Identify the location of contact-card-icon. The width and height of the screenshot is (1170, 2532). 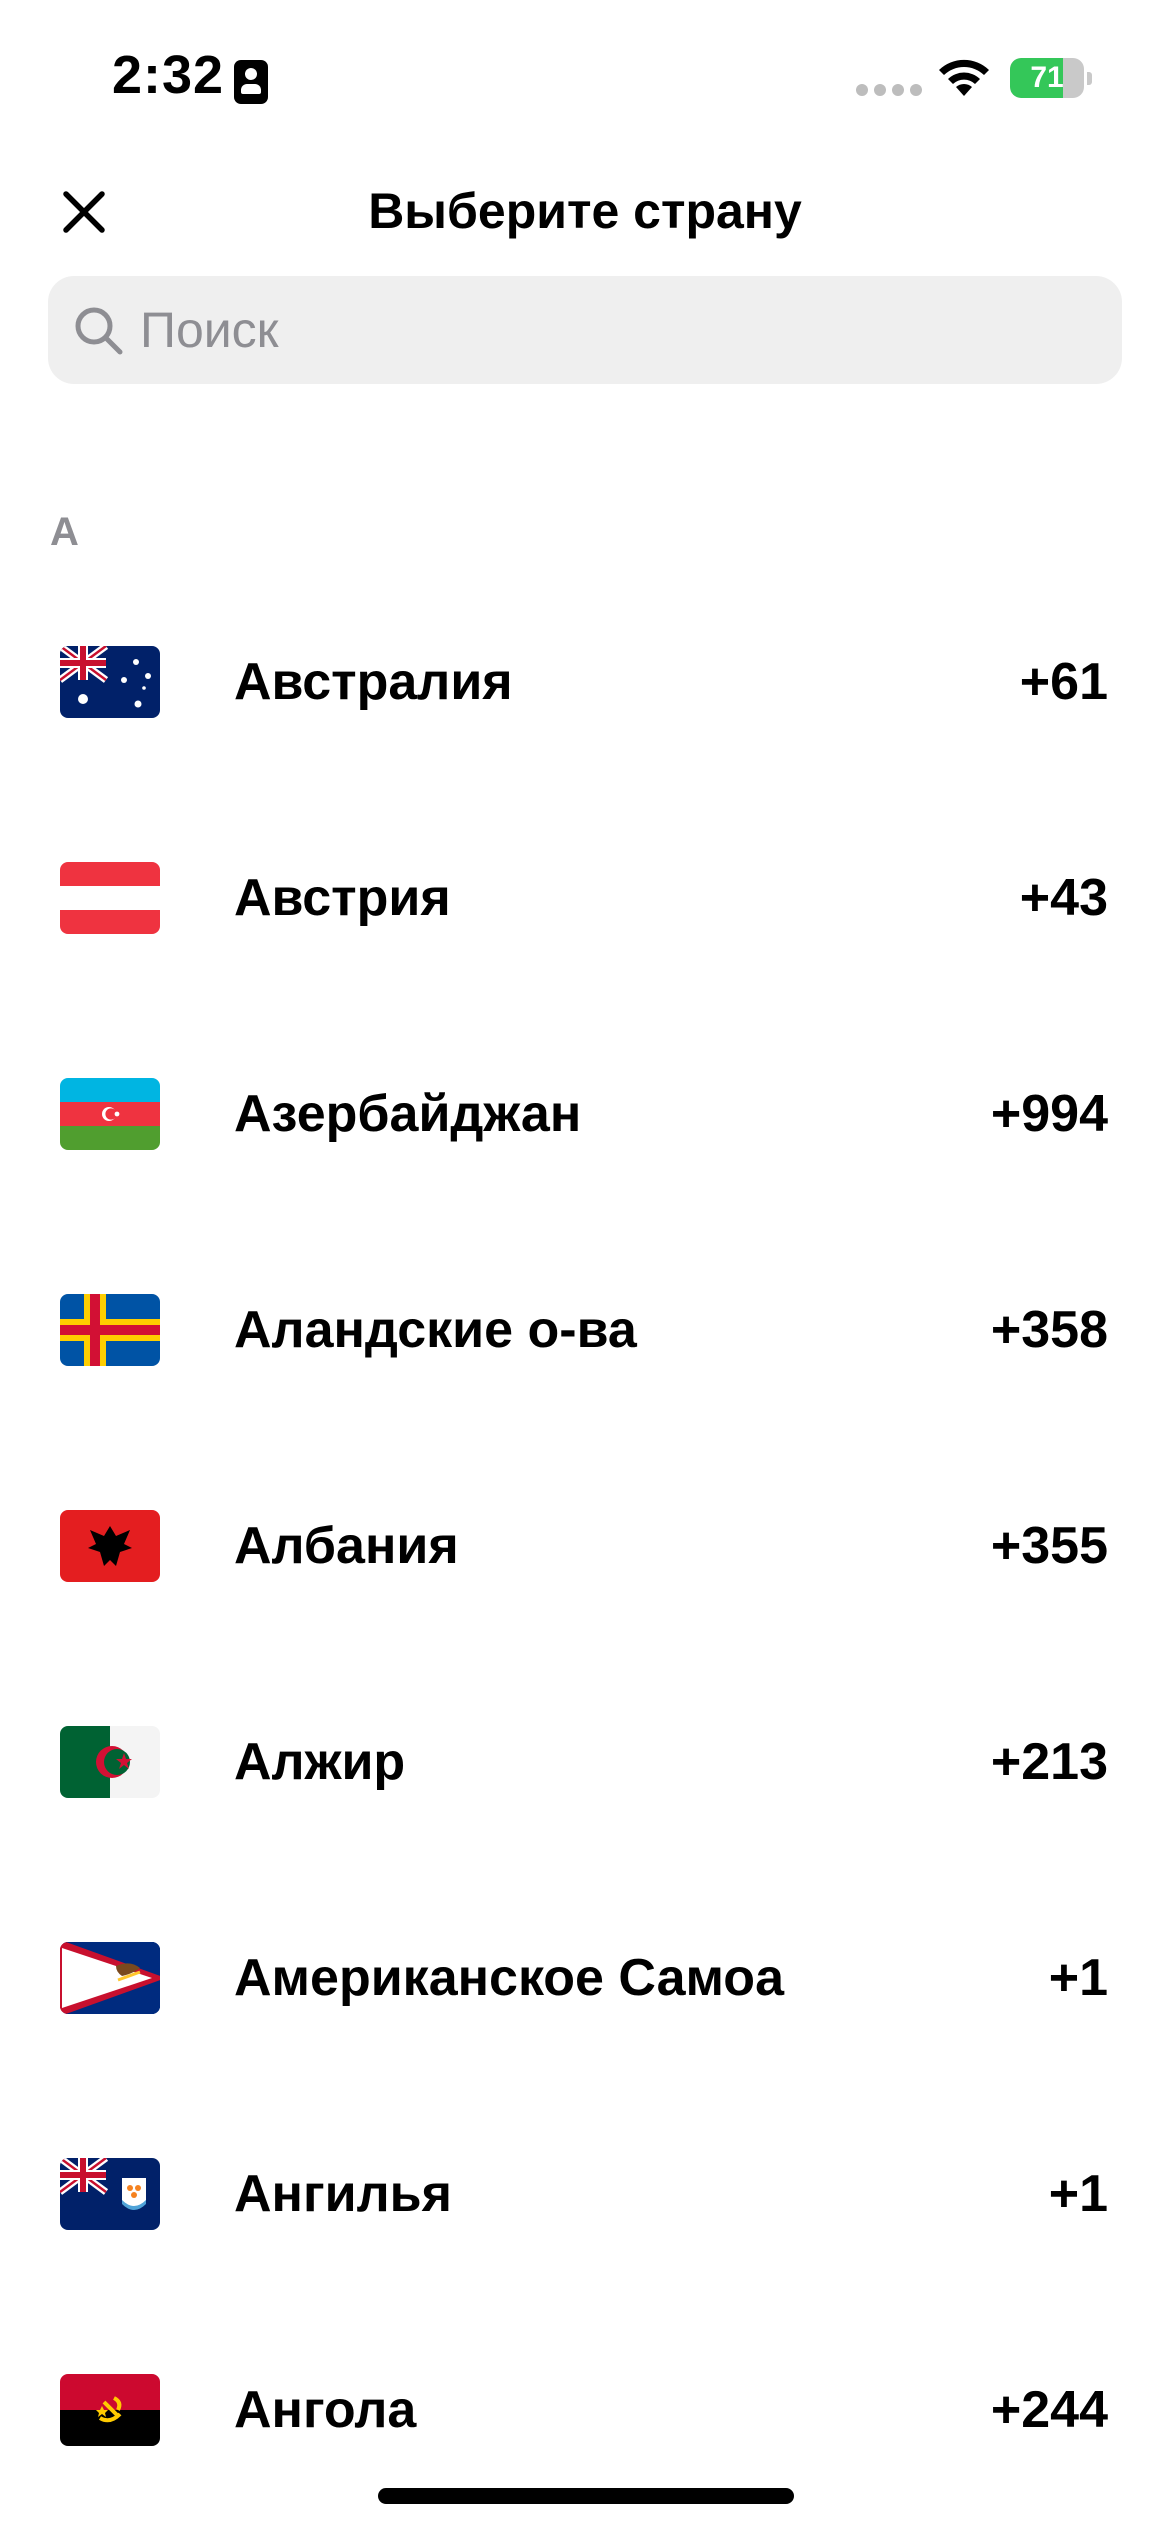
(251, 82).